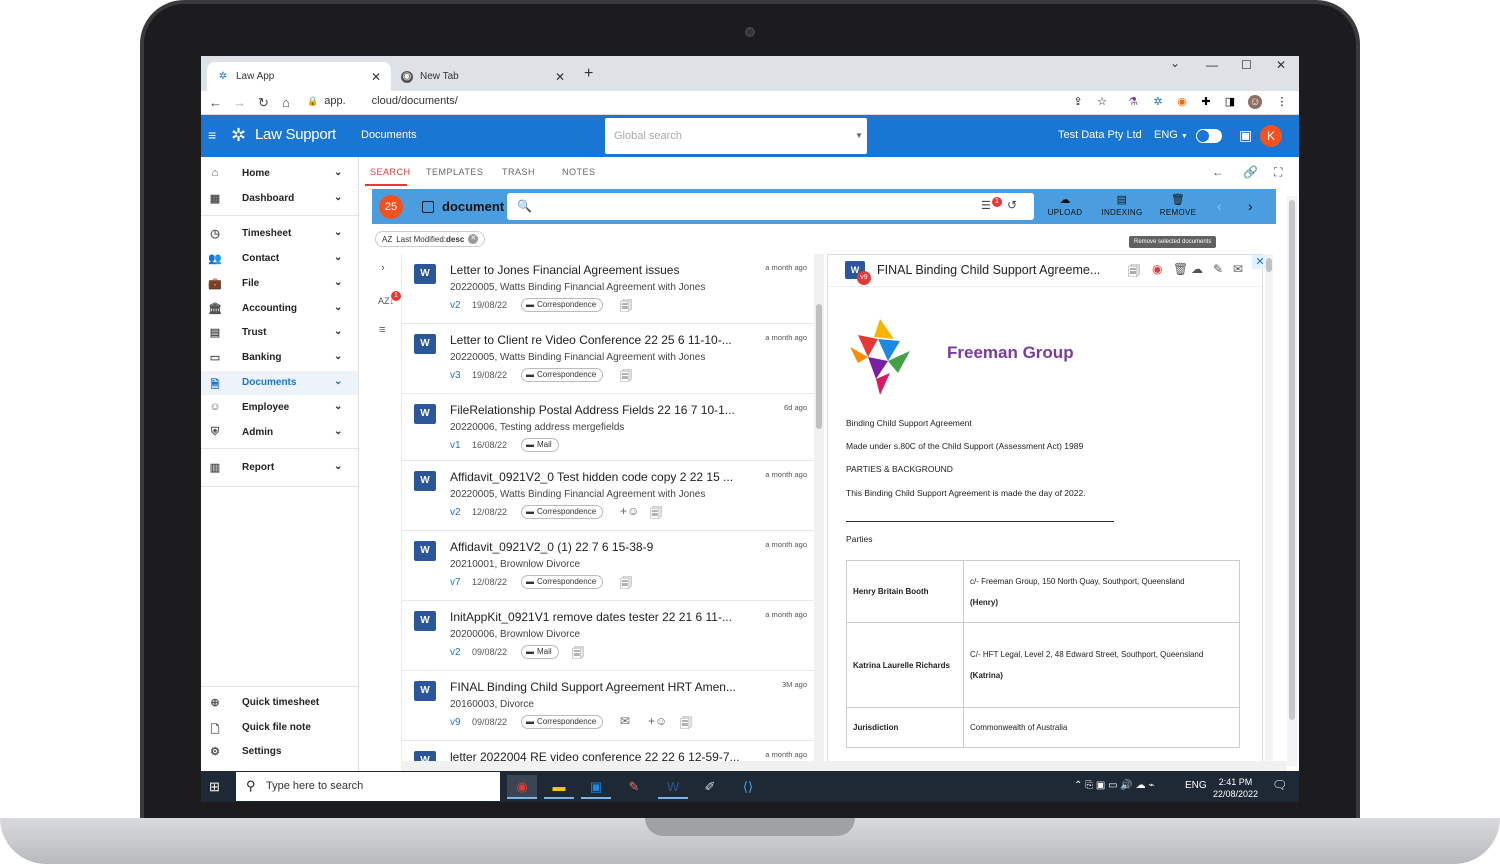 The height and width of the screenshot is (864, 1500). I want to click on chevron-down-icon: ⌄, so click(1175, 63).